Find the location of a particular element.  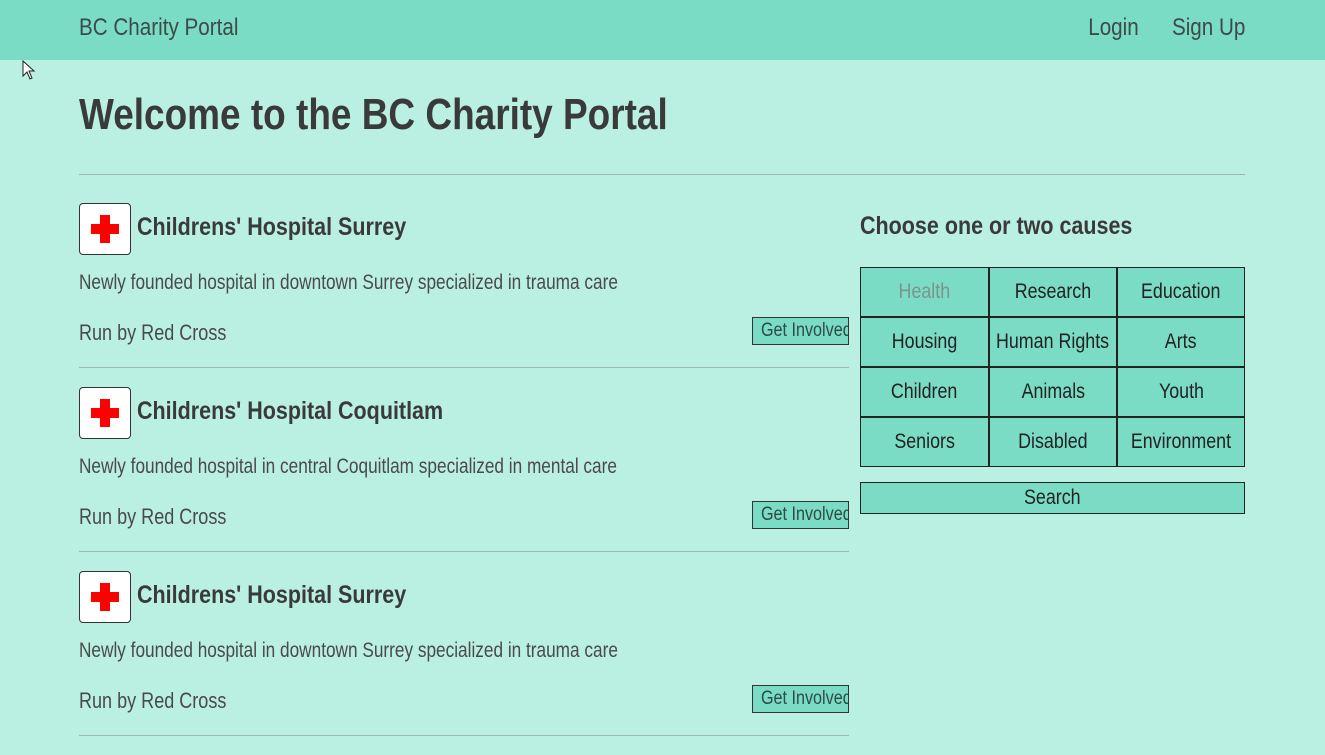

login-link: Login is located at coordinates (1113, 28).